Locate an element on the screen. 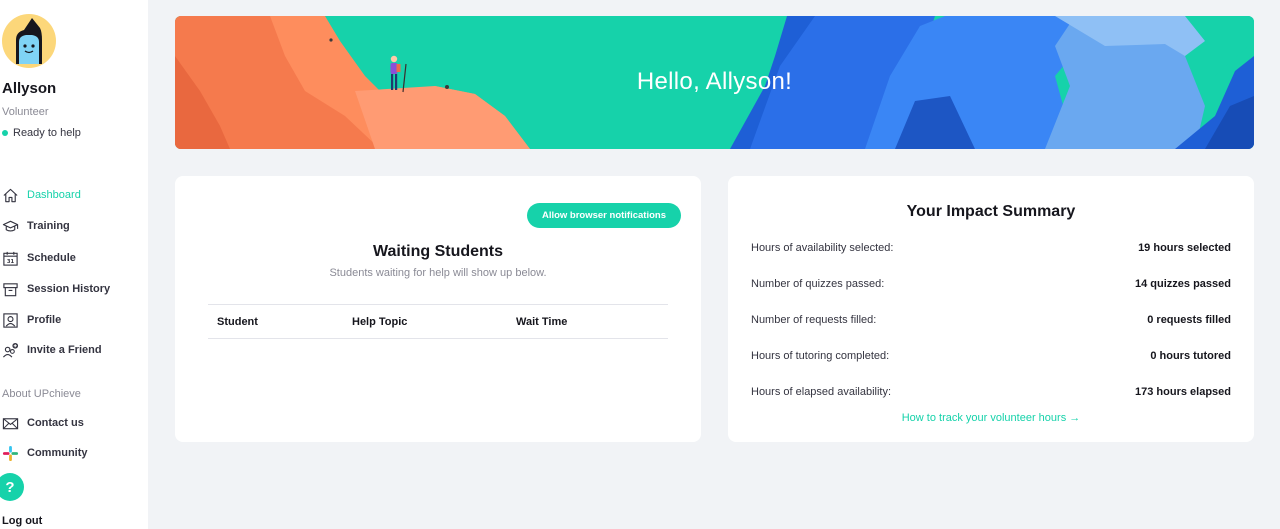  nav-item-training: Training is located at coordinates (36, 226).